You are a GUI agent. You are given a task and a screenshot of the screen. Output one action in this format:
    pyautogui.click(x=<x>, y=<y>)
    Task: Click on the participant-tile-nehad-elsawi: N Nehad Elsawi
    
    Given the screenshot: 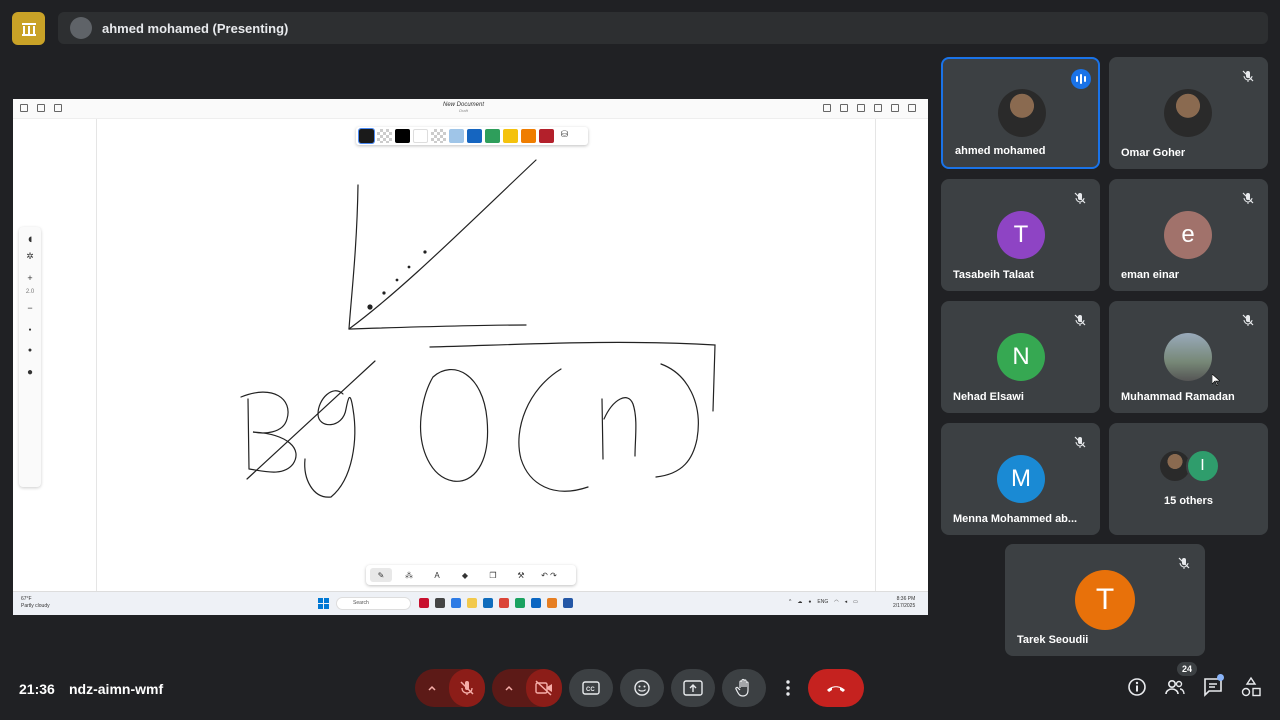 What is the action you would take?
    pyautogui.click(x=1020, y=357)
    